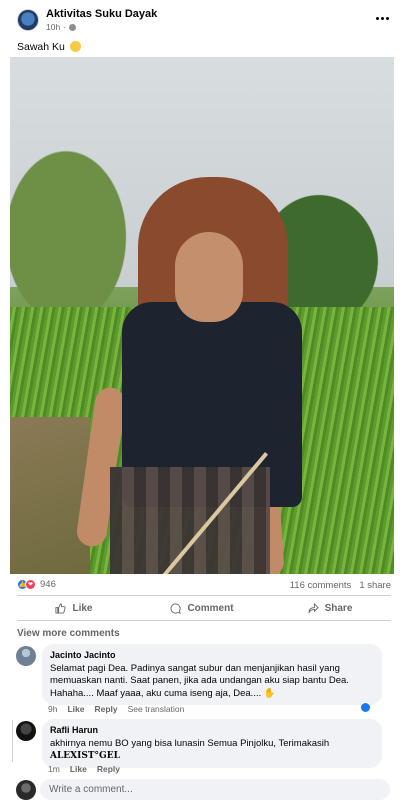 This screenshot has height=800, width=404. Describe the element at coordinates (61, 608) in the screenshot. I see `thumbs-up-icon` at that location.